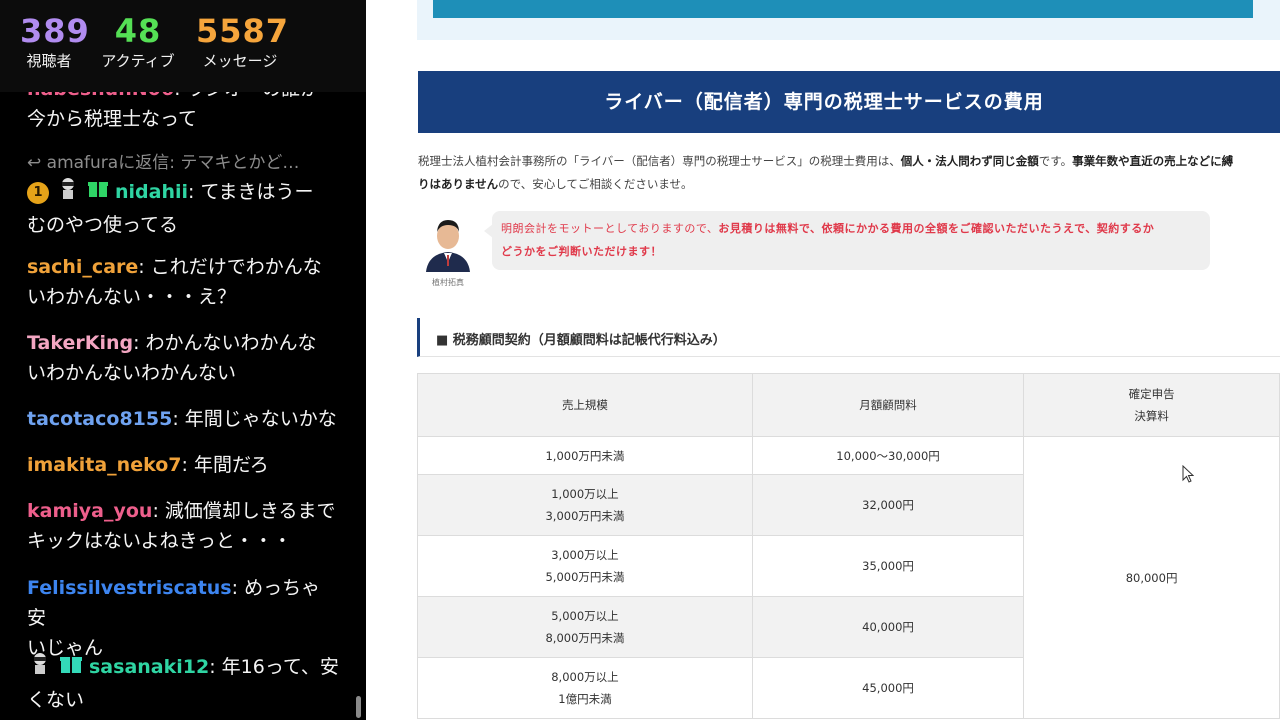  I want to click on mouse-cursor-icon, so click(1188, 473).